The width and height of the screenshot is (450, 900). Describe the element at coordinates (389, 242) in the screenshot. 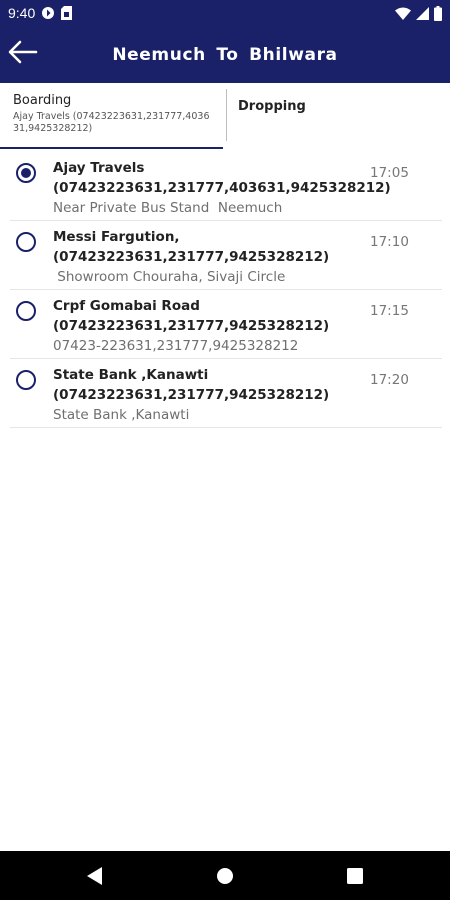

I see `boarding-point-time: 17:10` at that location.